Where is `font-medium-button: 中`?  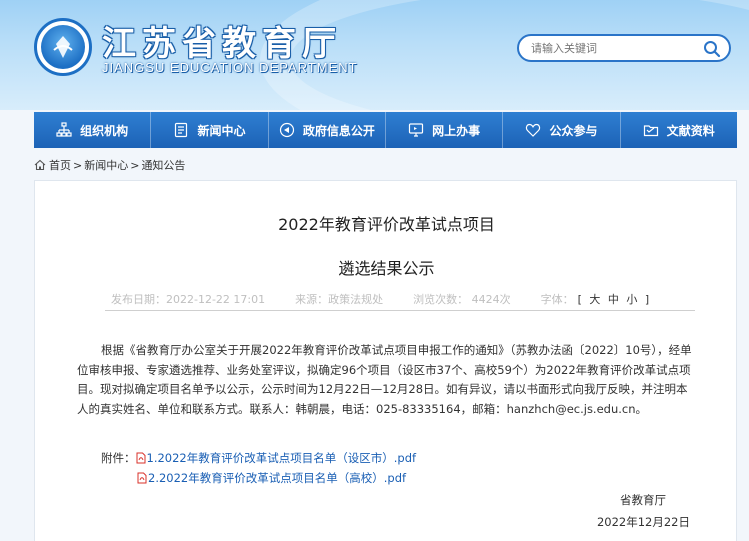
font-medium-button: 中 is located at coordinates (613, 299).